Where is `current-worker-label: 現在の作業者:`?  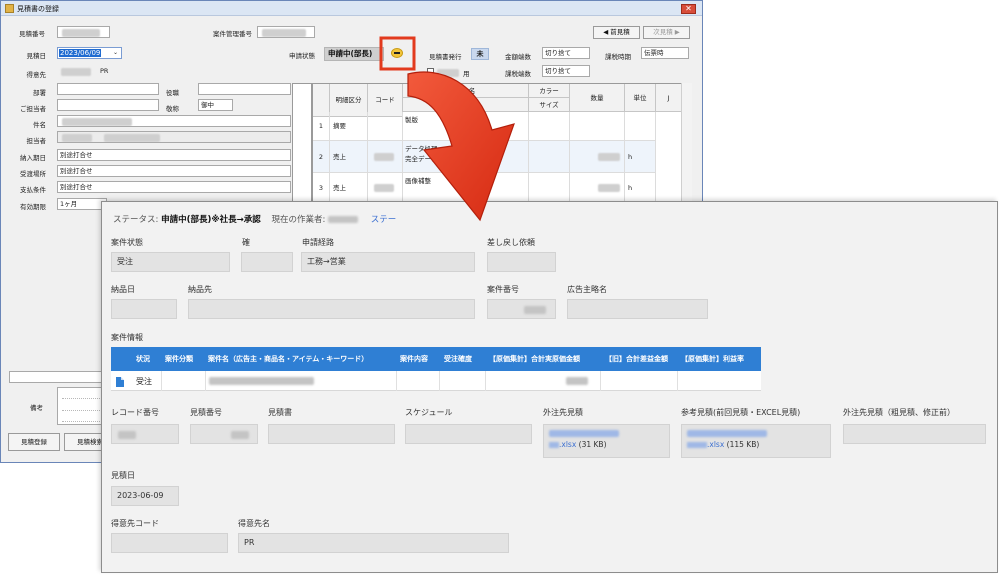
current-worker-label: 現在の作業者: is located at coordinates (298, 220).